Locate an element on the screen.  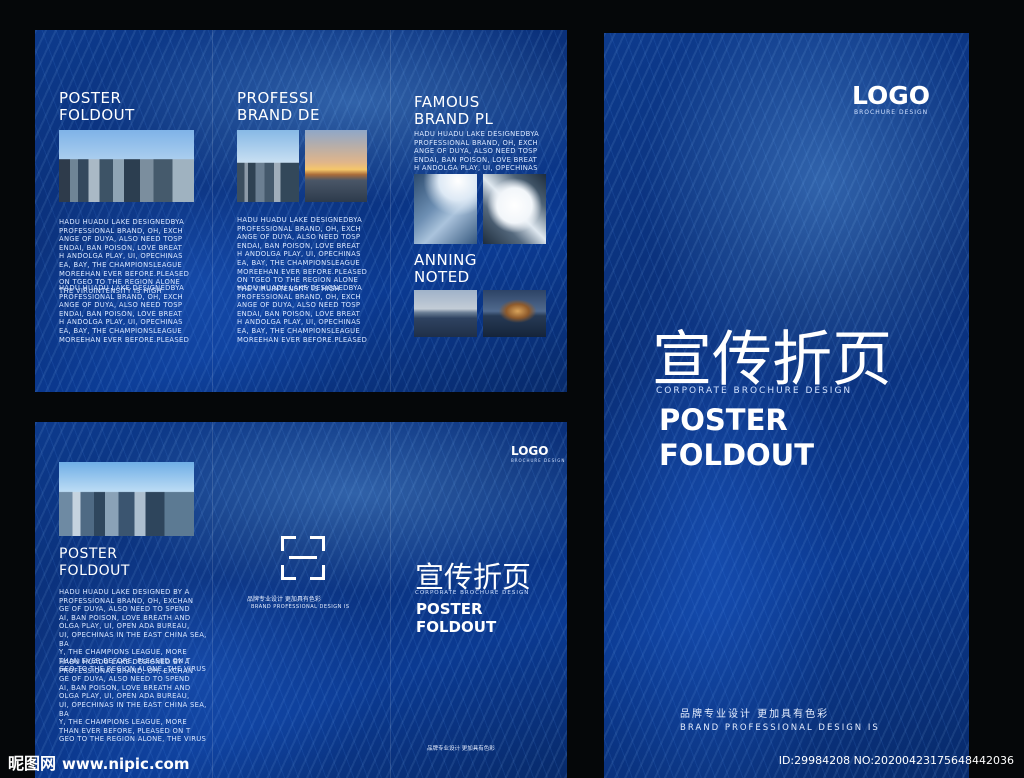
column-title: PROFESSI BRAND DE is located at coordinates (278, 106).